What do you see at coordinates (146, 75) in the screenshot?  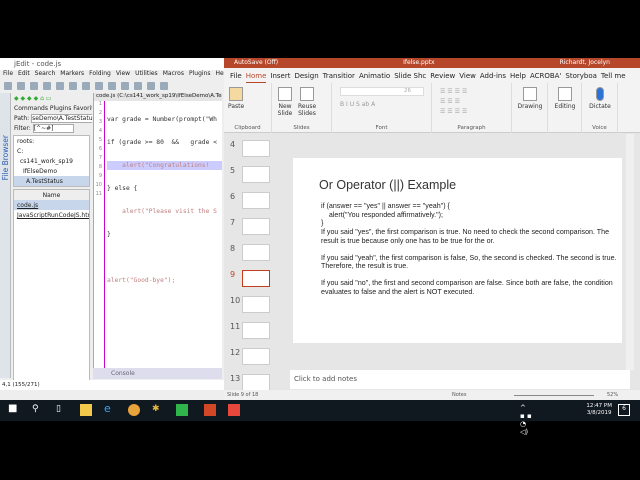 I see `menu-utilities: Utilities` at bounding box center [146, 75].